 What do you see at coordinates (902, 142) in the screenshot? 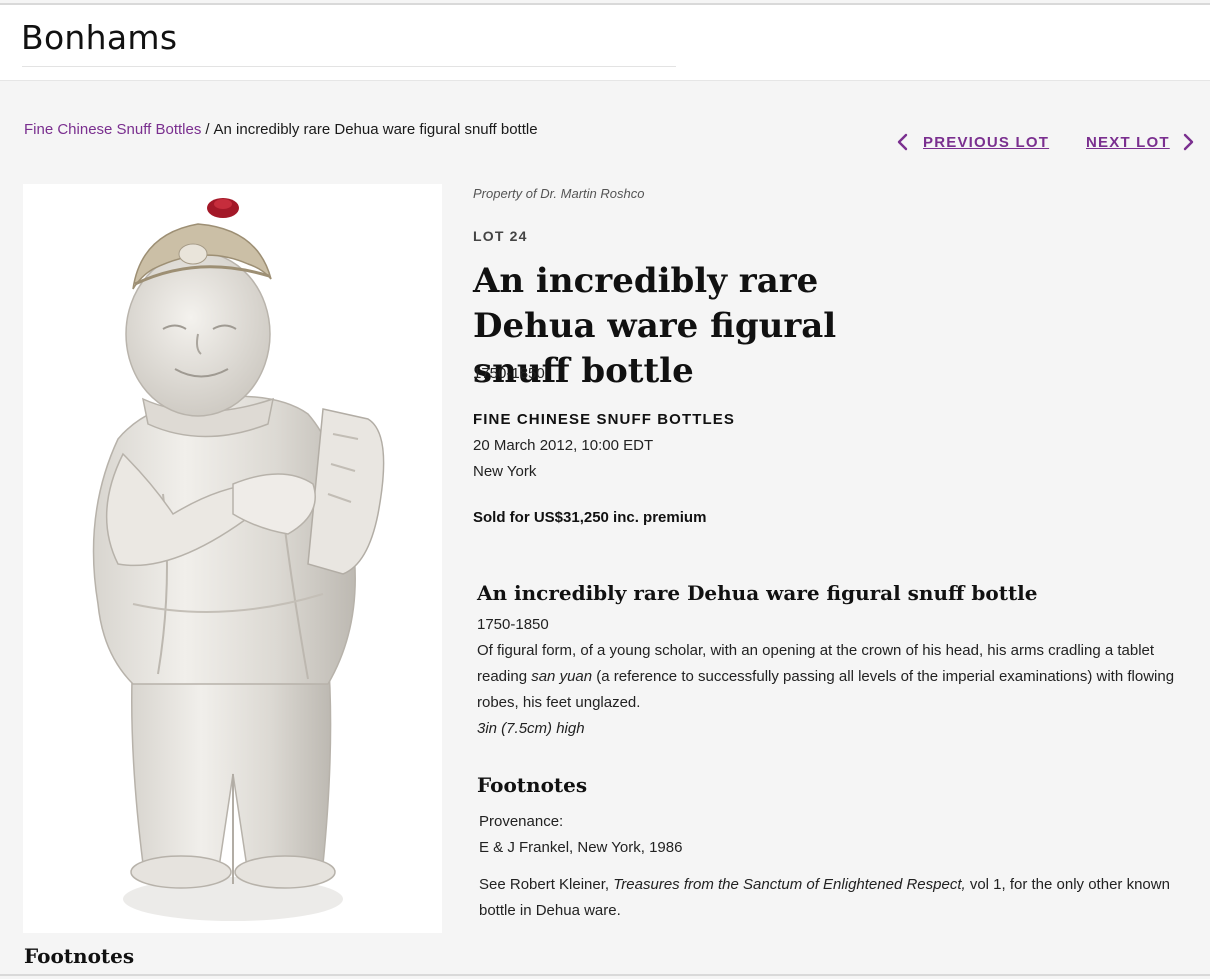
I see `chevron-left-icon` at bounding box center [902, 142].